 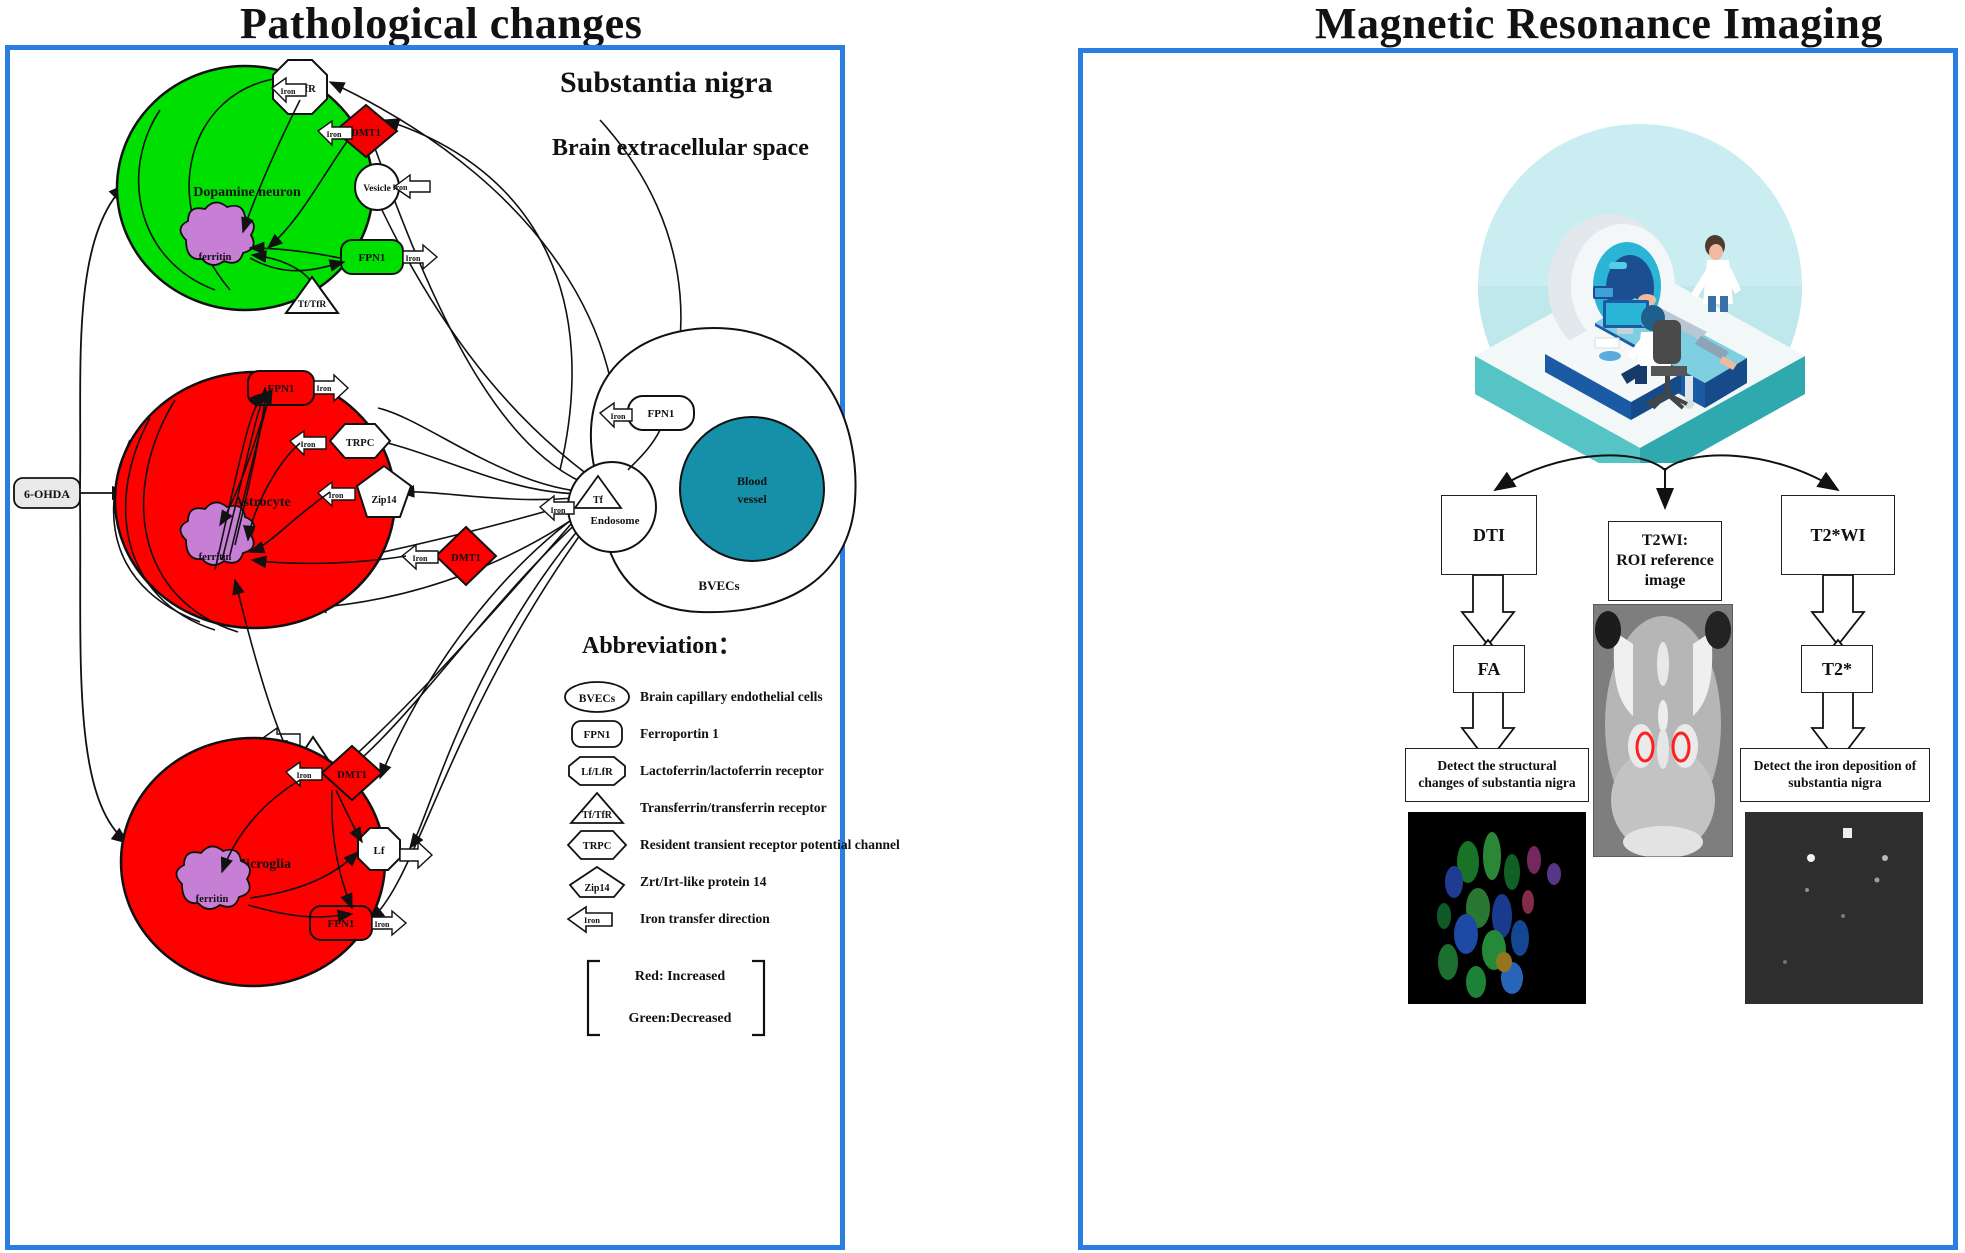 What do you see at coordinates (1497, 766) in the screenshot?
I see `structural-line1: Detect the structural` at bounding box center [1497, 766].